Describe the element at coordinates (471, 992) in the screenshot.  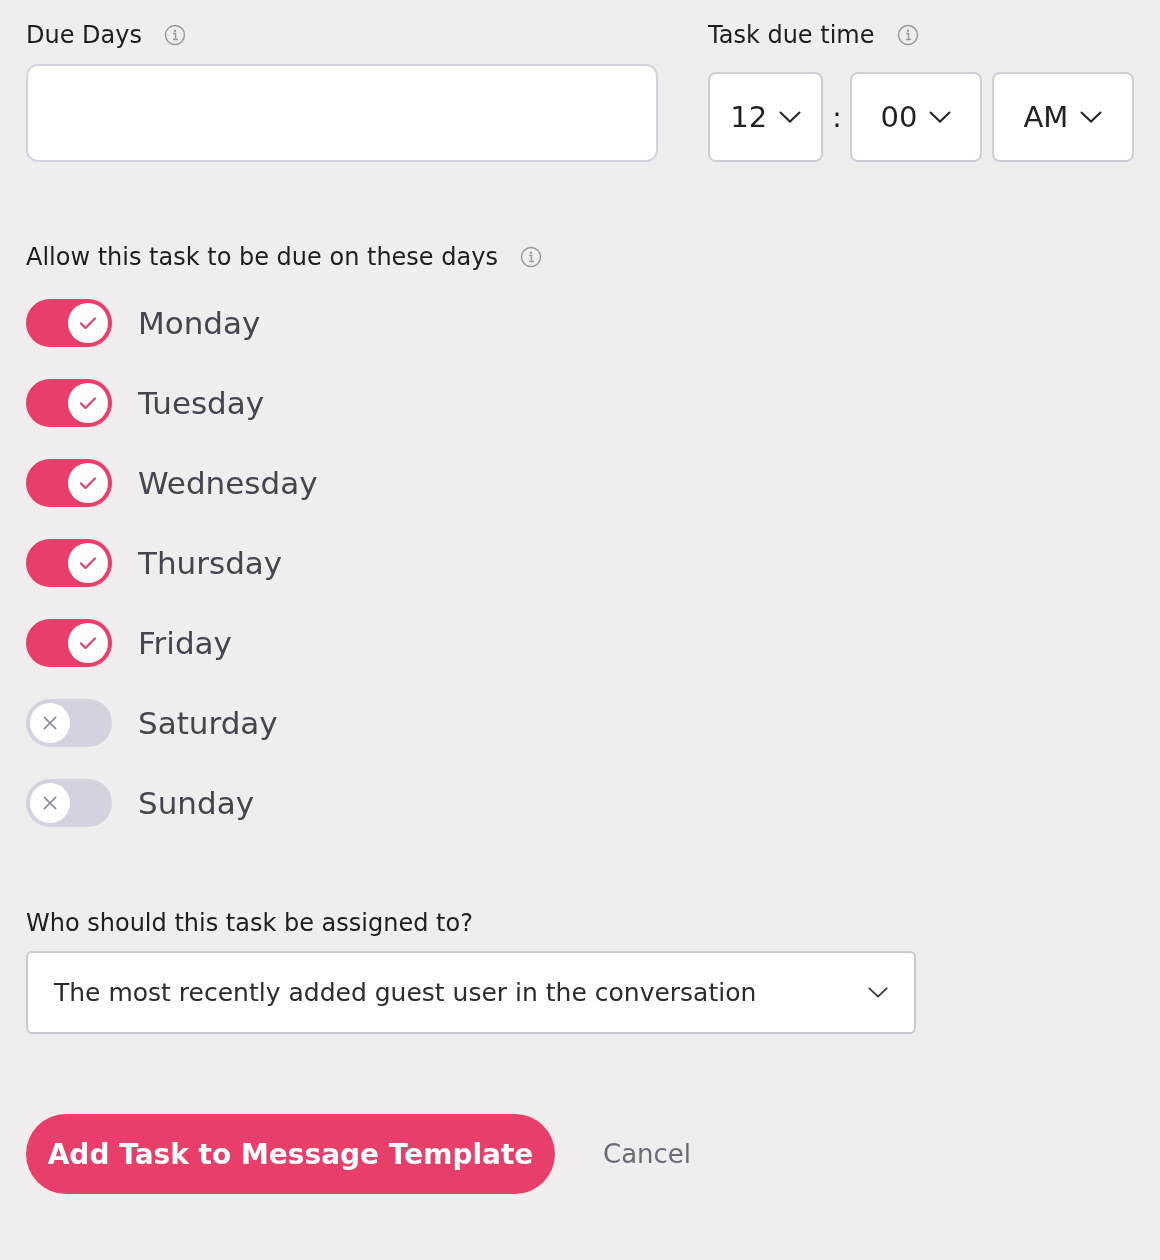
I see `assignee-select: The most recently added guest user in the conversation` at that location.